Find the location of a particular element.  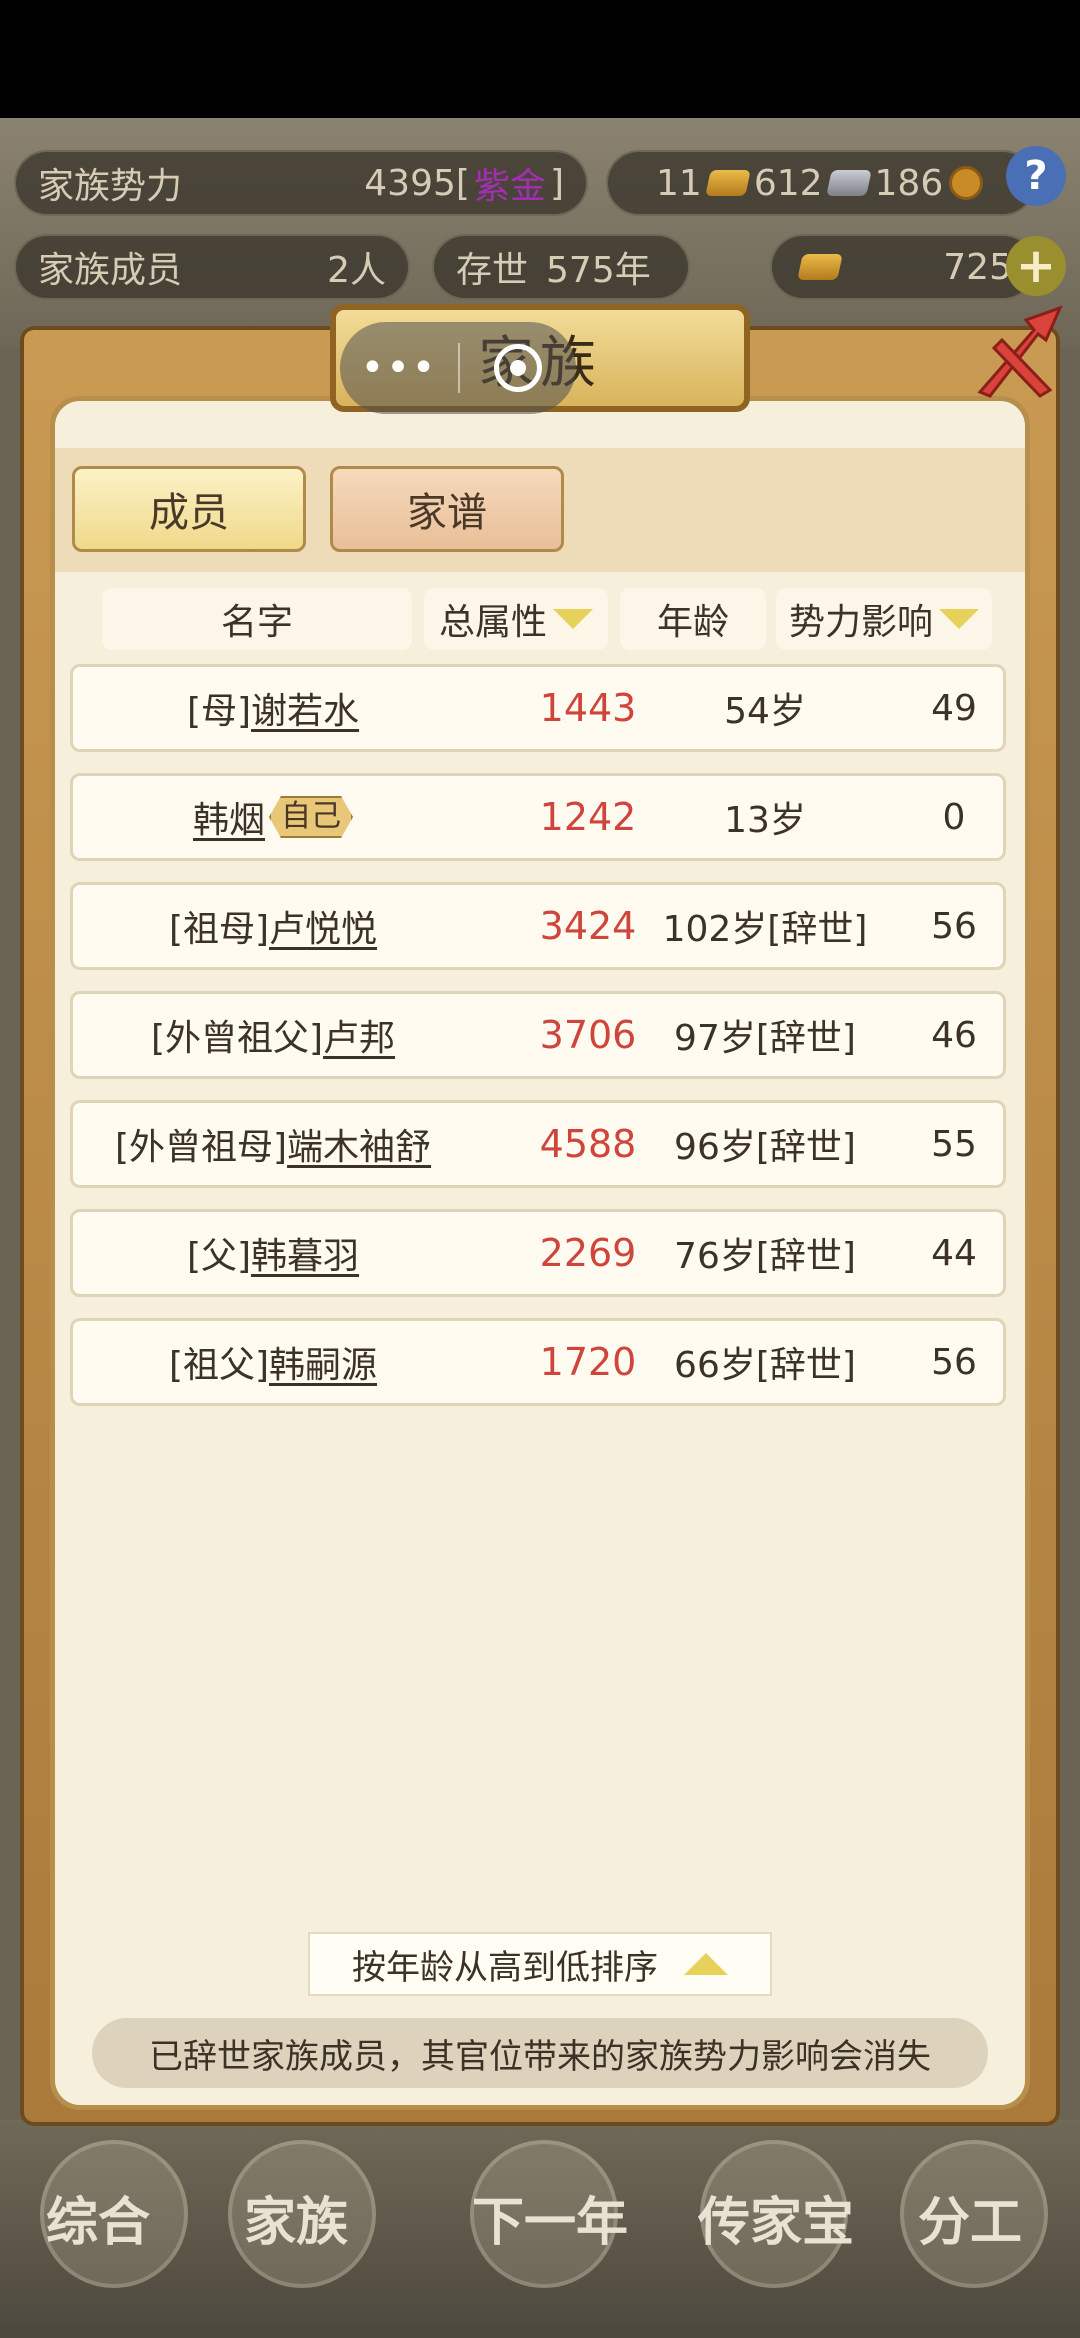

influence: 49 is located at coordinates (954, 708).